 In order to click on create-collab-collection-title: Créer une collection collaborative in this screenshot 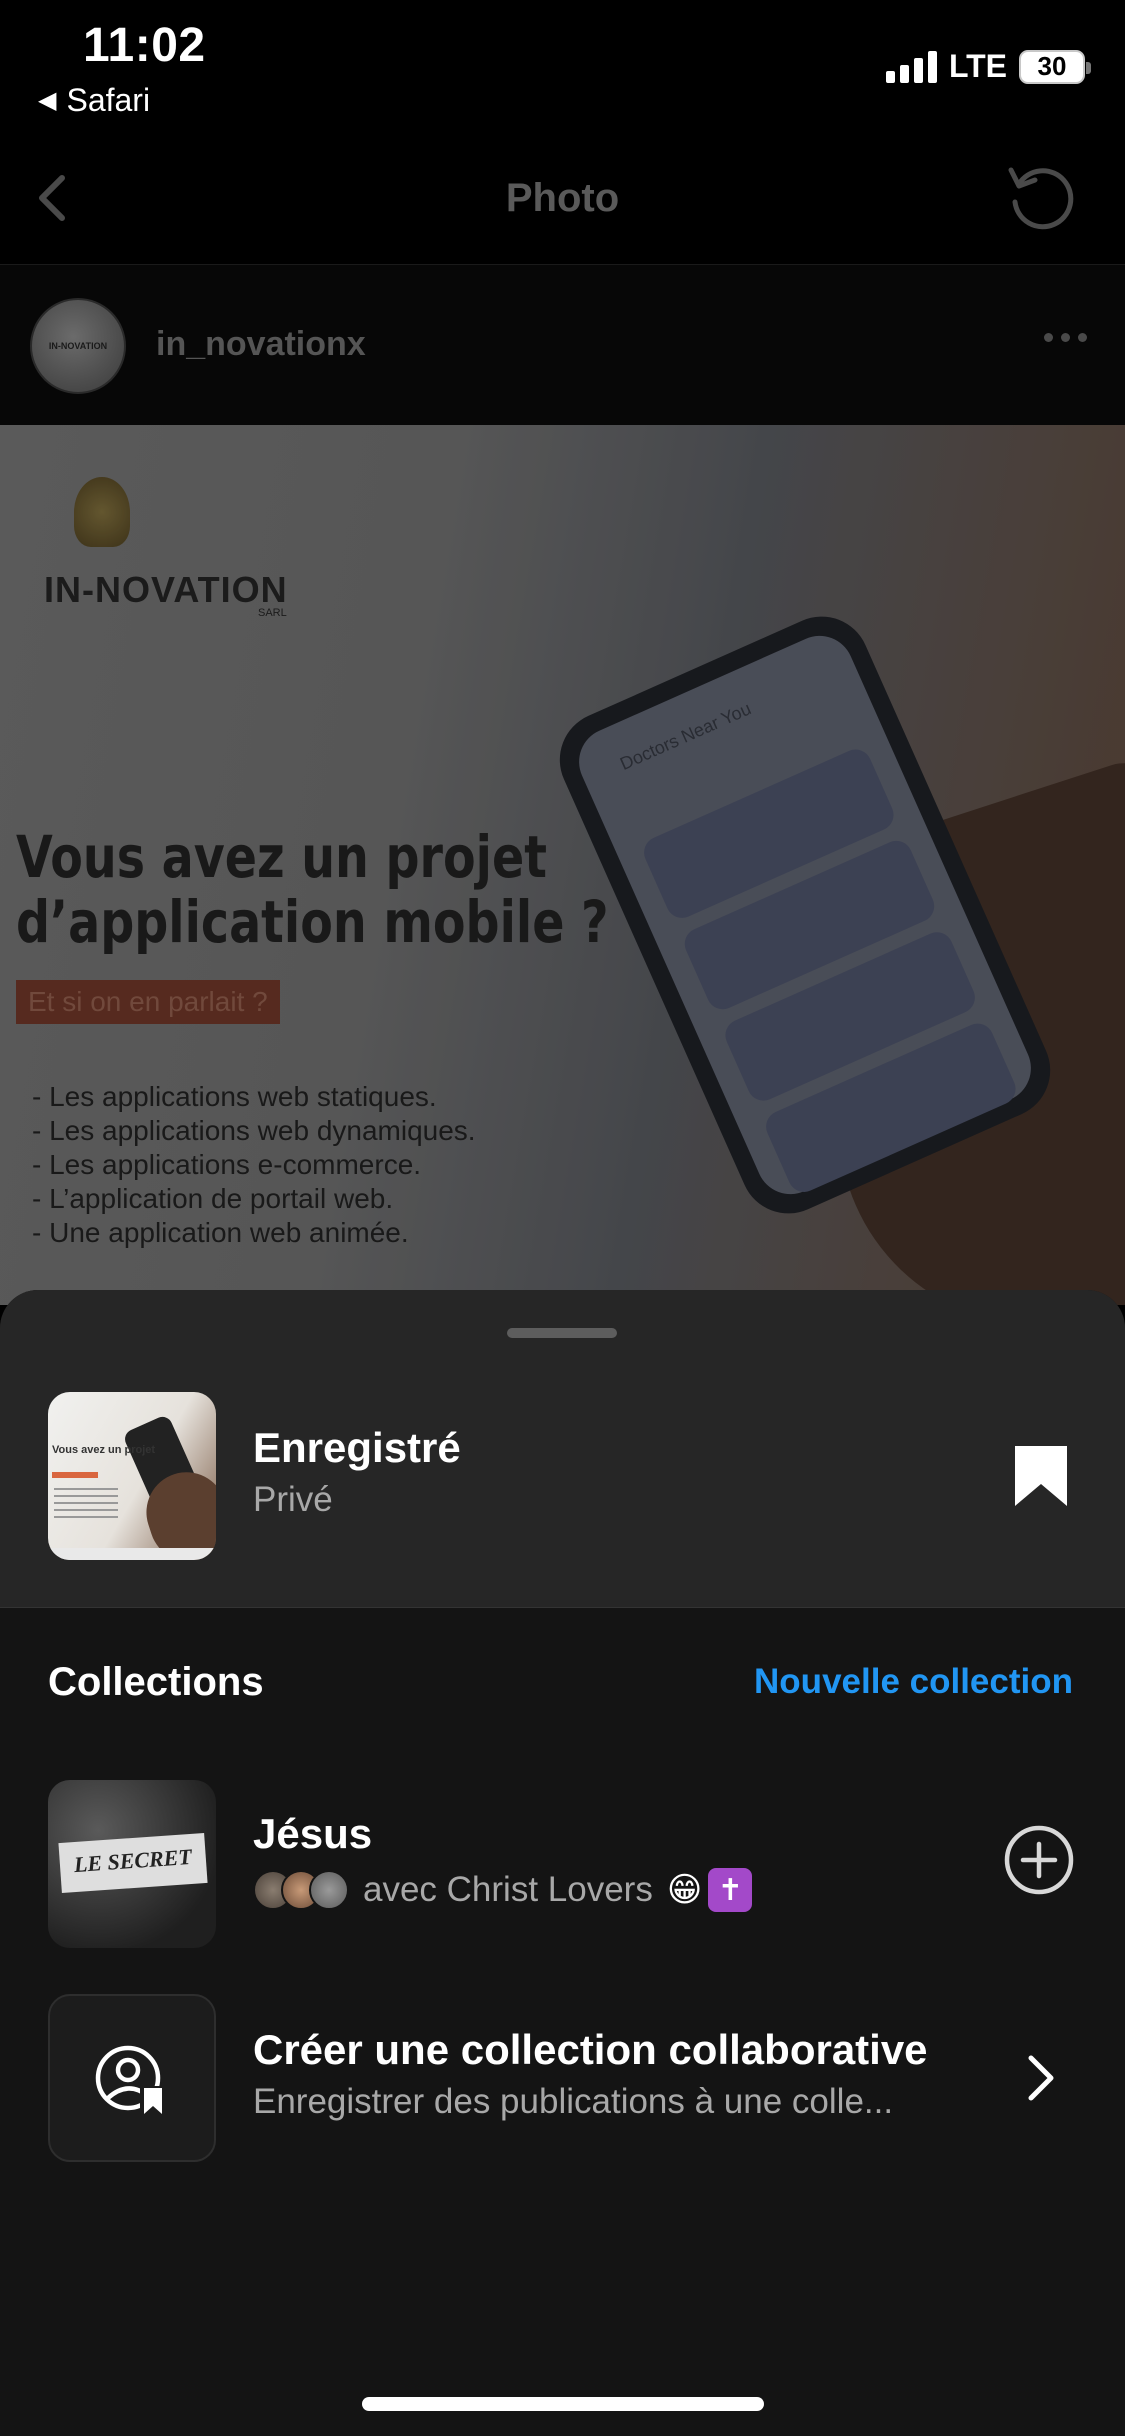, I will do `click(590, 2050)`.